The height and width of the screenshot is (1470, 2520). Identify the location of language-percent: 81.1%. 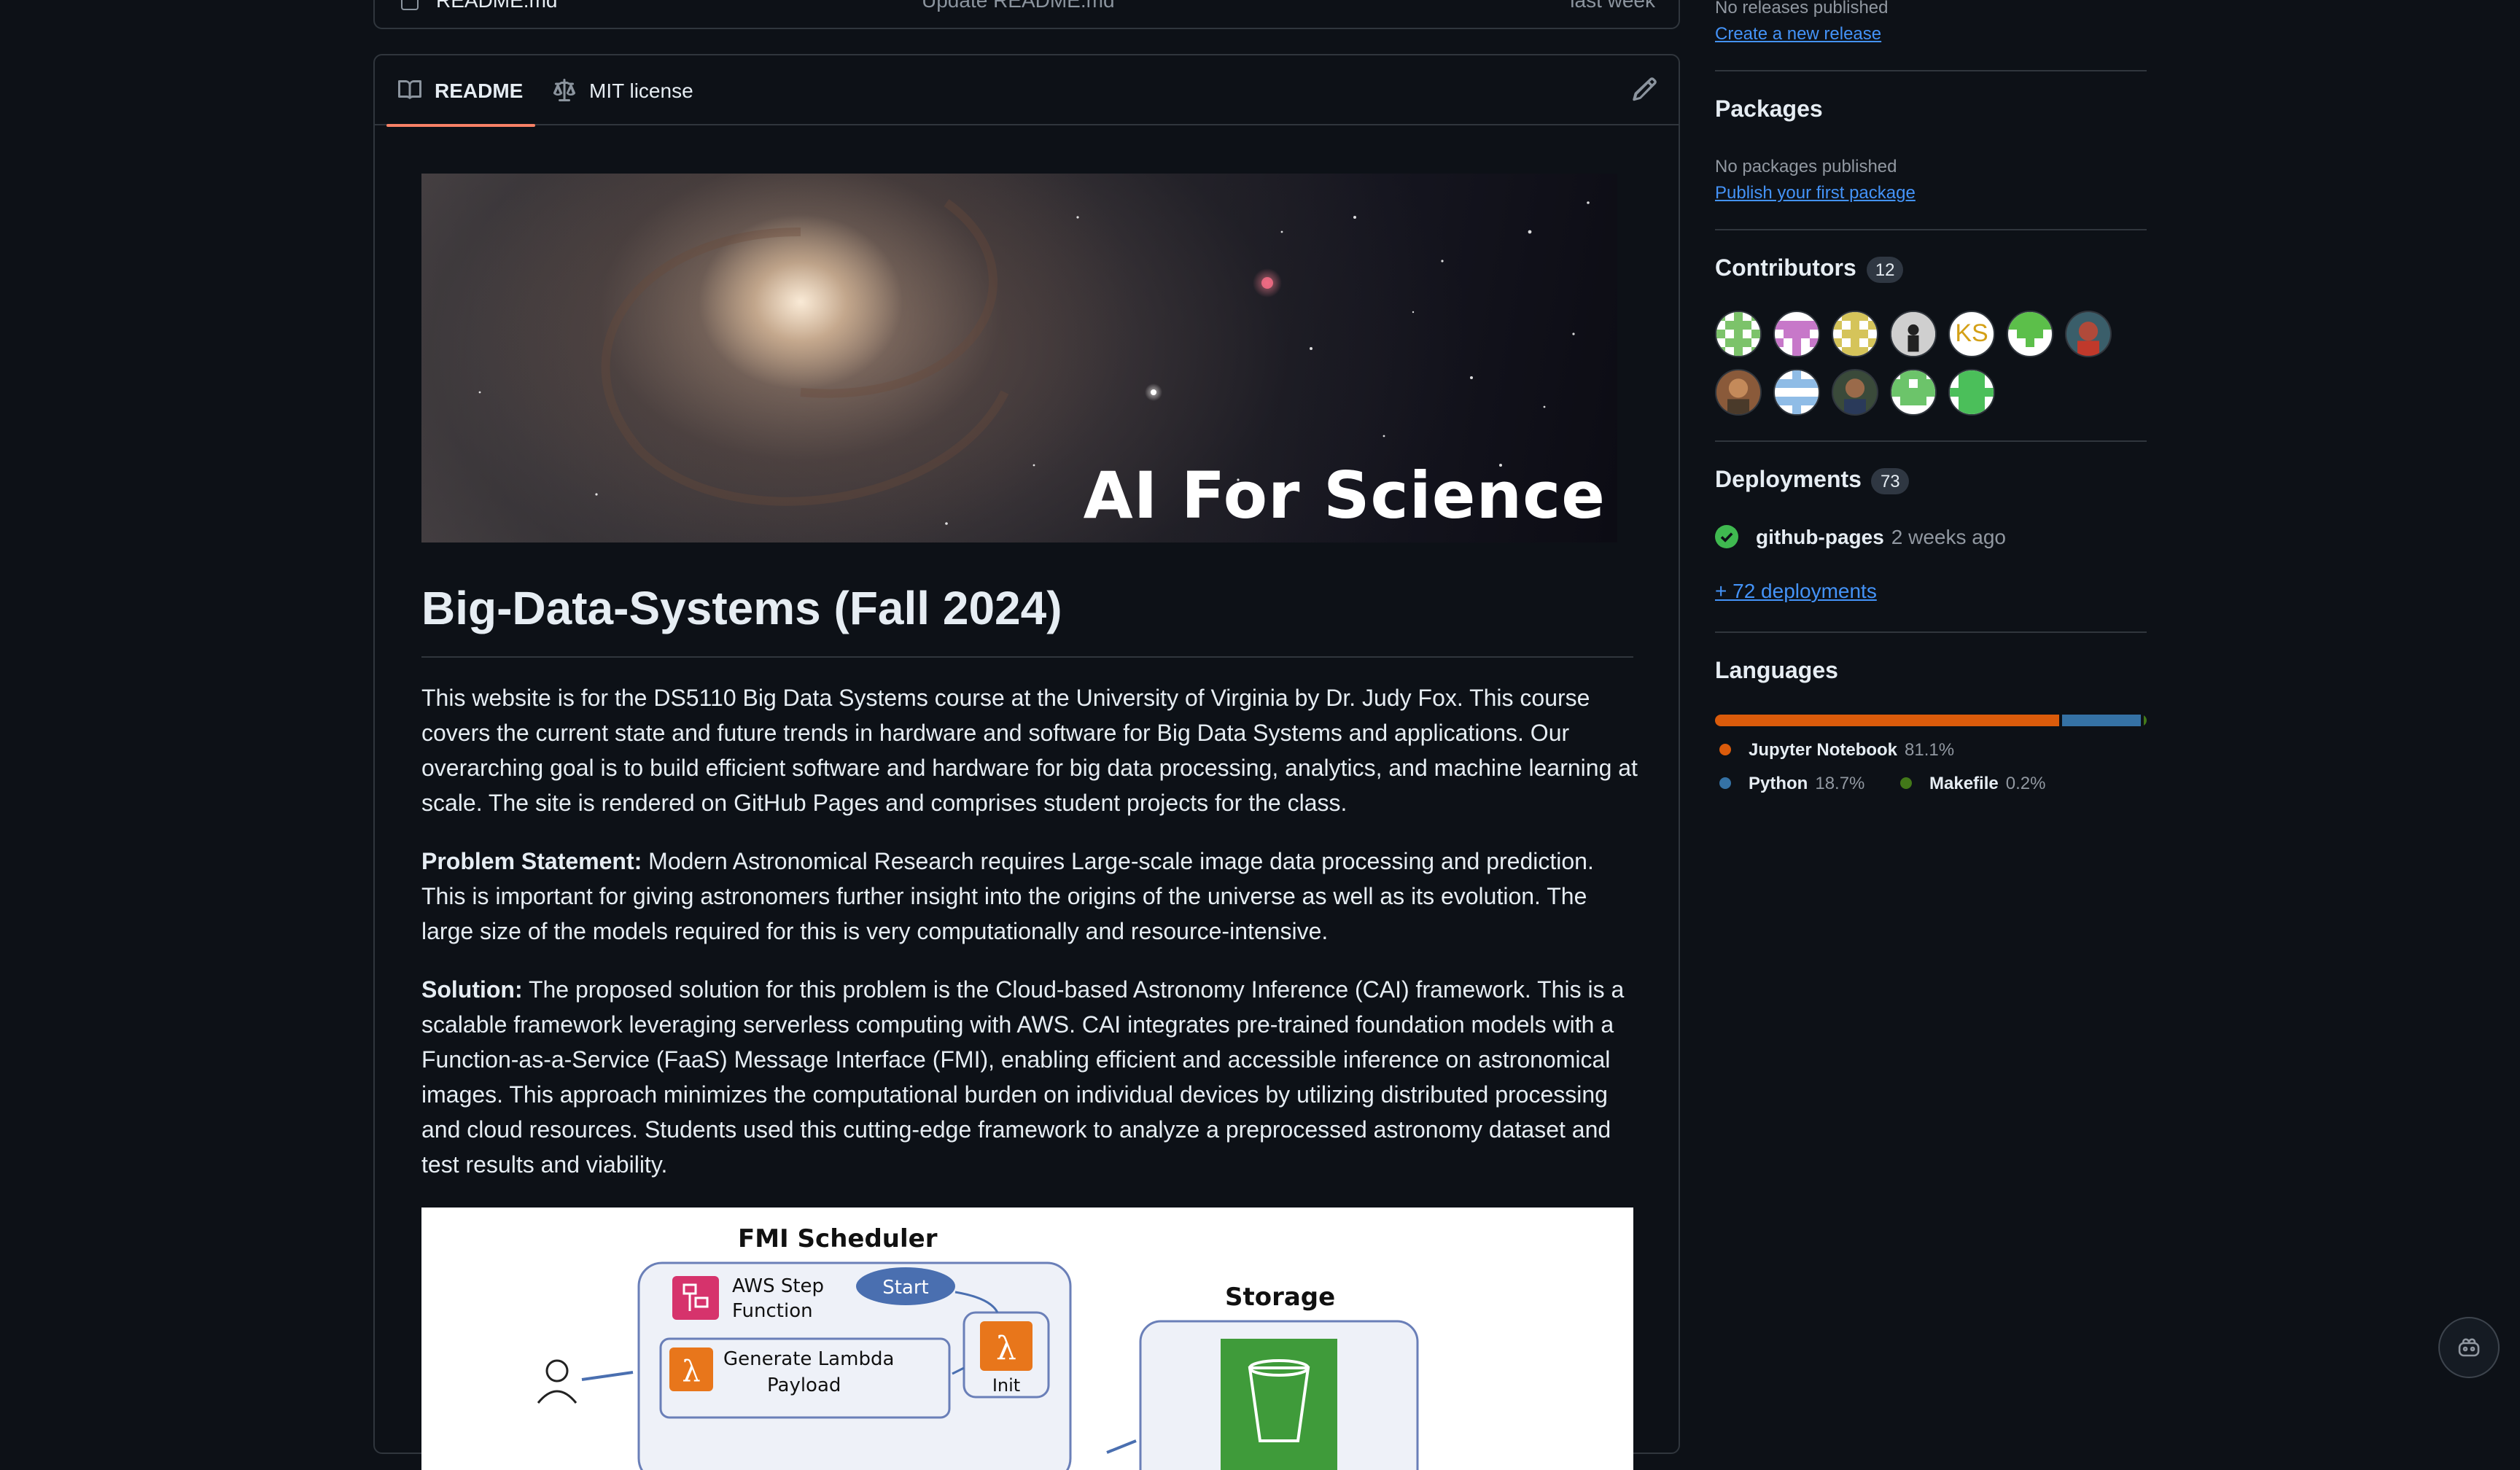
(1930, 749).